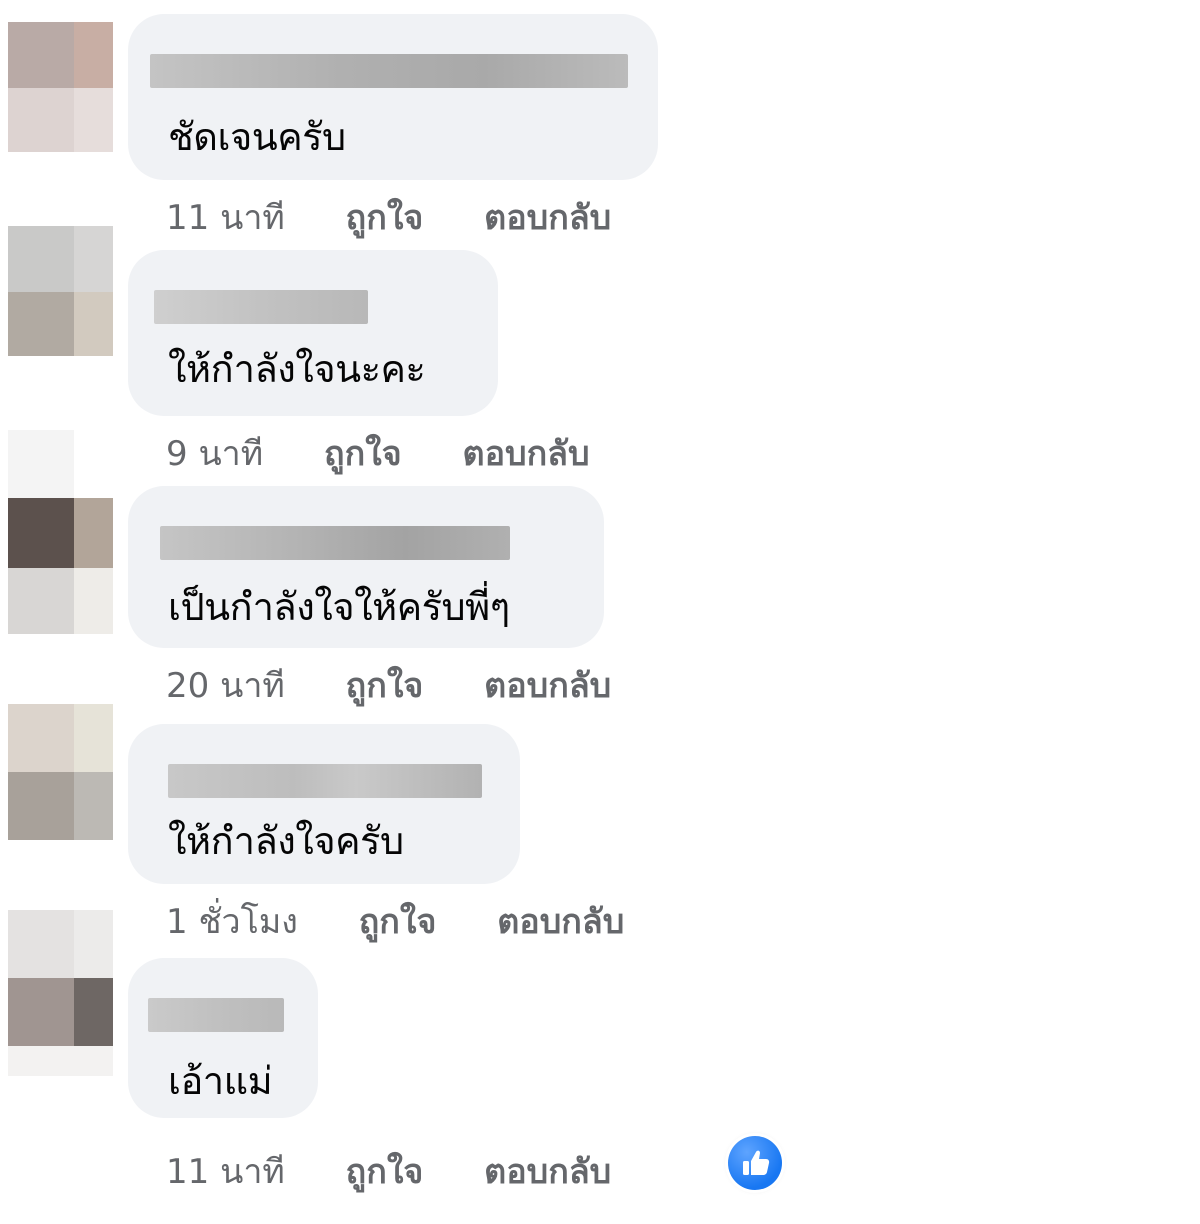 Image resolution: width=1200 pixels, height=1224 pixels. Describe the element at coordinates (41, 464) in the screenshot. I see `avatar-top-fragment` at that location.